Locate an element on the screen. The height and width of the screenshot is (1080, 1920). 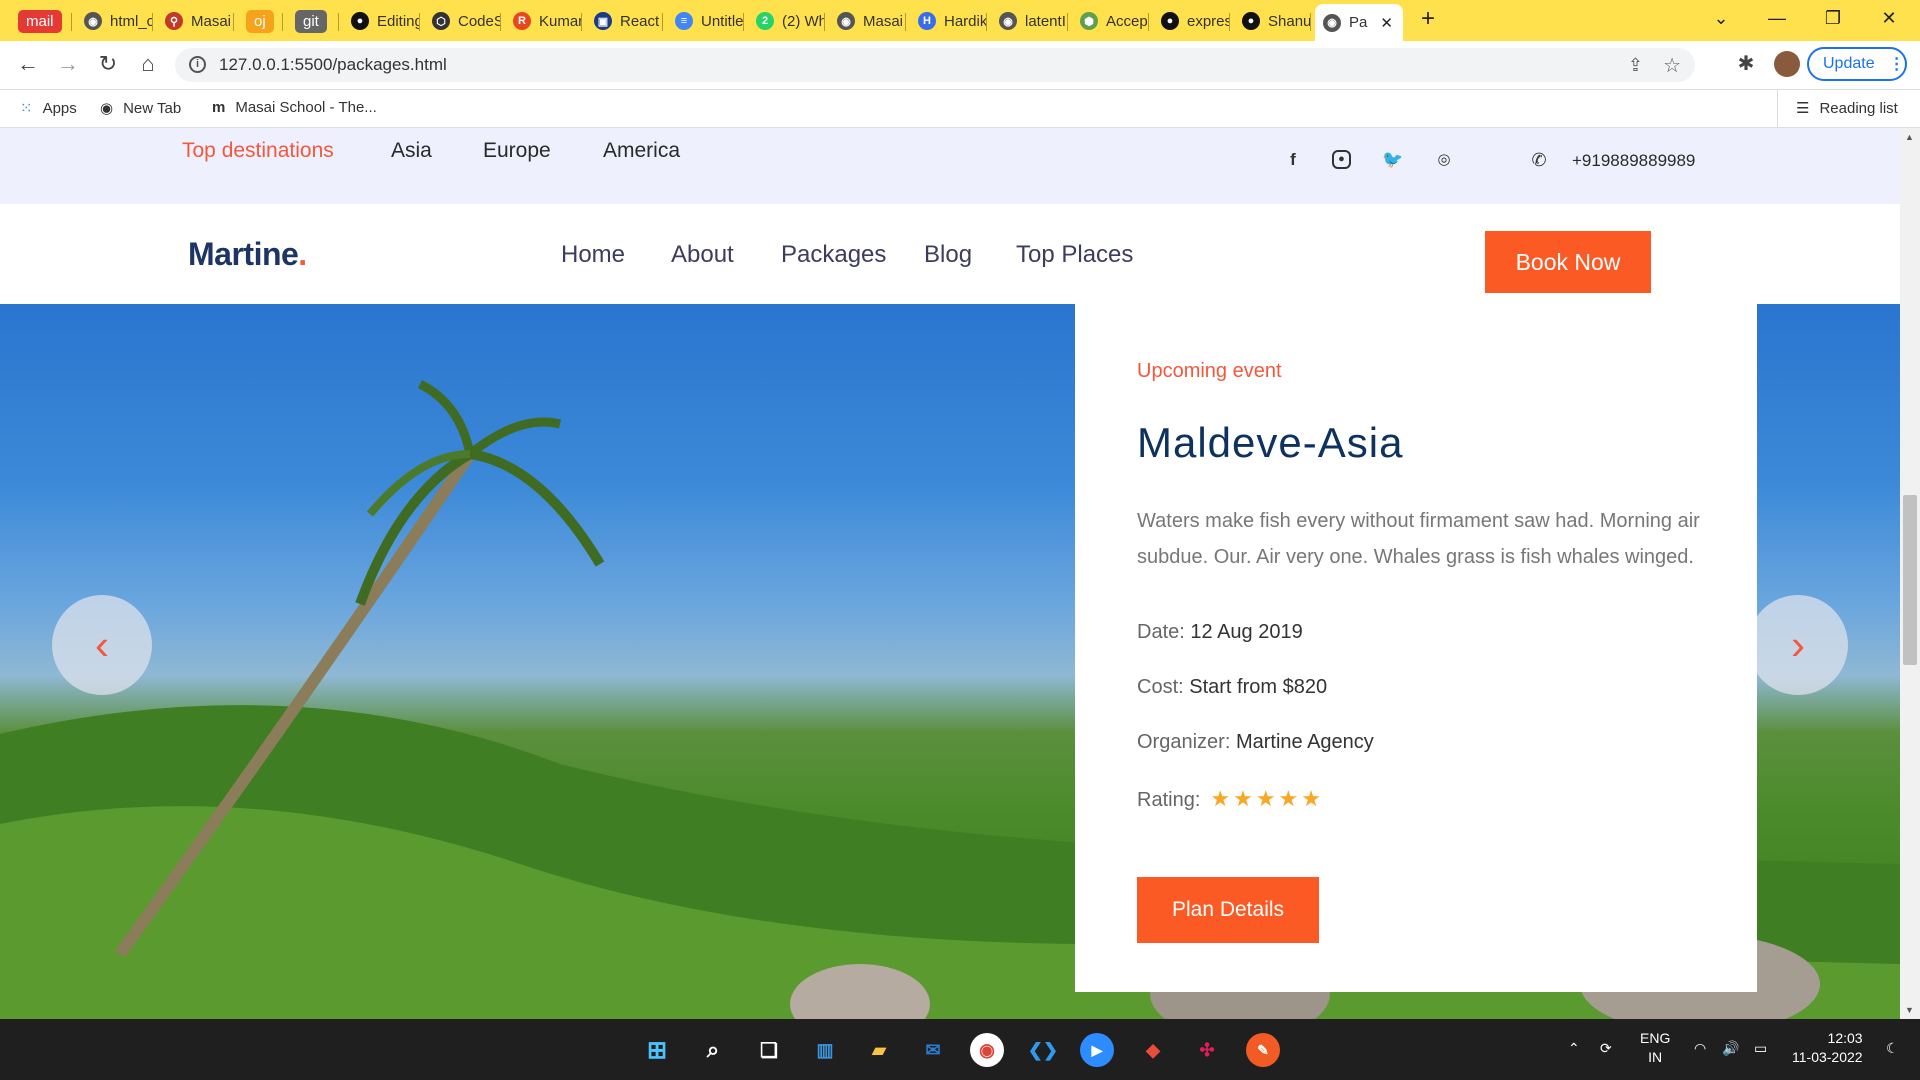
browser-tab: ⚲ Masai is located at coordinates (195, 21).